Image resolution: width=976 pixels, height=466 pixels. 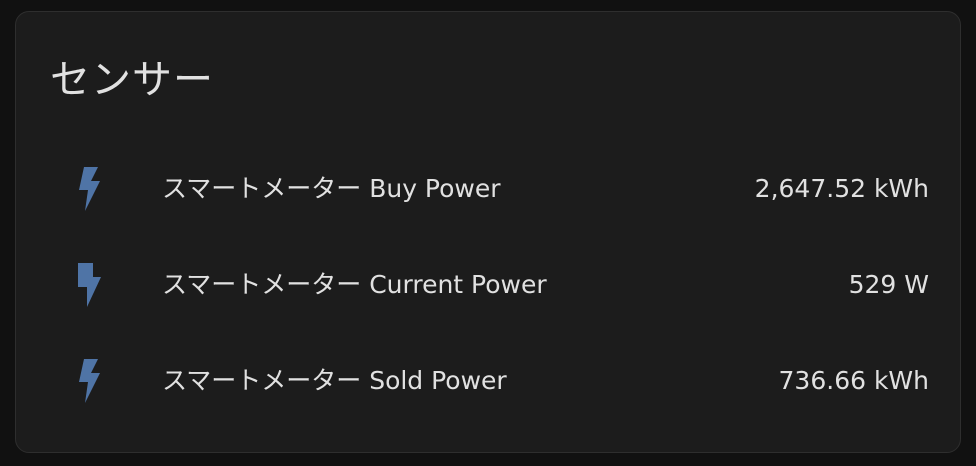 What do you see at coordinates (88, 285) in the screenshot?
I see `flash-solid-icon` at bounding box center [88, 285].